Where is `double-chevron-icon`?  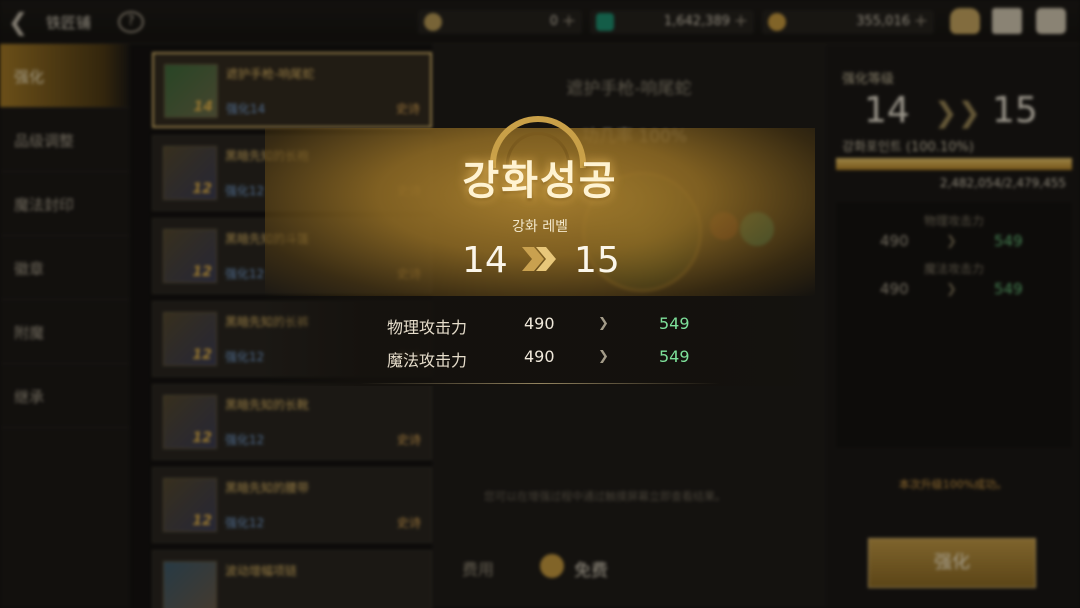 double-chevron-icon is located at coordinates (539, 259).